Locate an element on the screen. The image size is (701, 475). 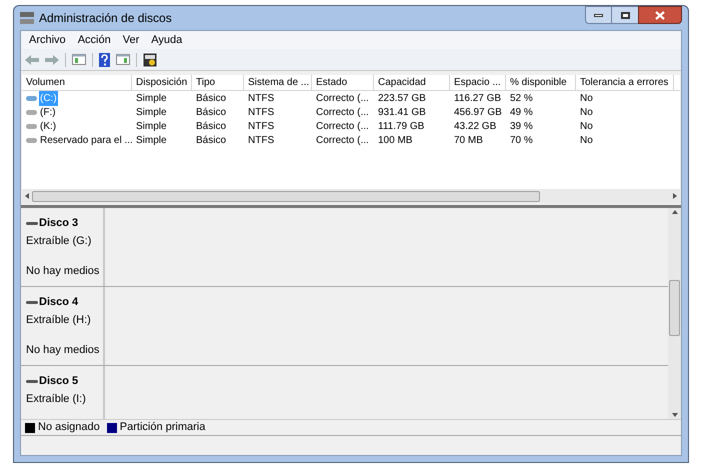
disk-name: Disco 5 is located at coordinates (58, 381).